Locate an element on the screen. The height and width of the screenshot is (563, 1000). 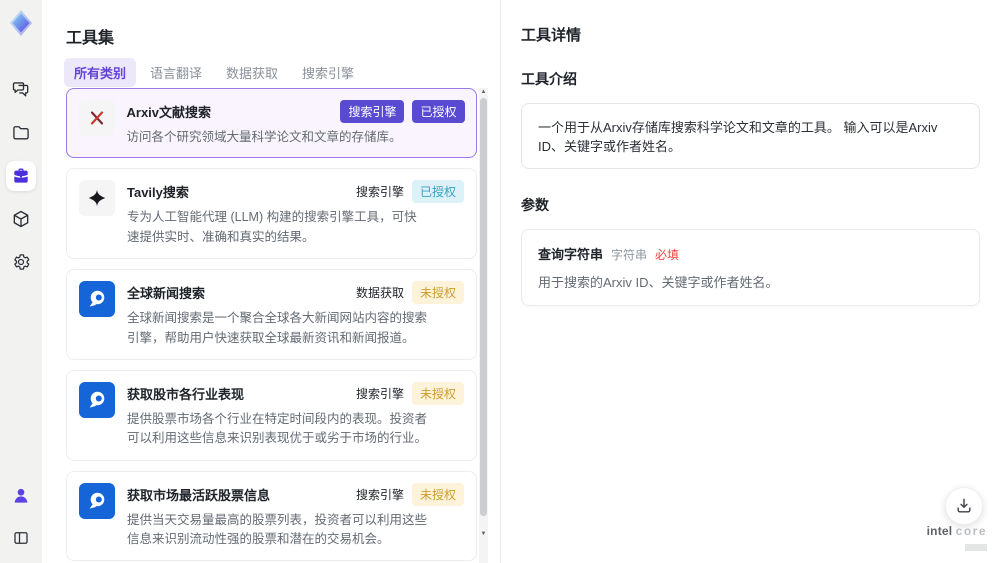
intel-logo-bar is located at coordinates (976, 547).